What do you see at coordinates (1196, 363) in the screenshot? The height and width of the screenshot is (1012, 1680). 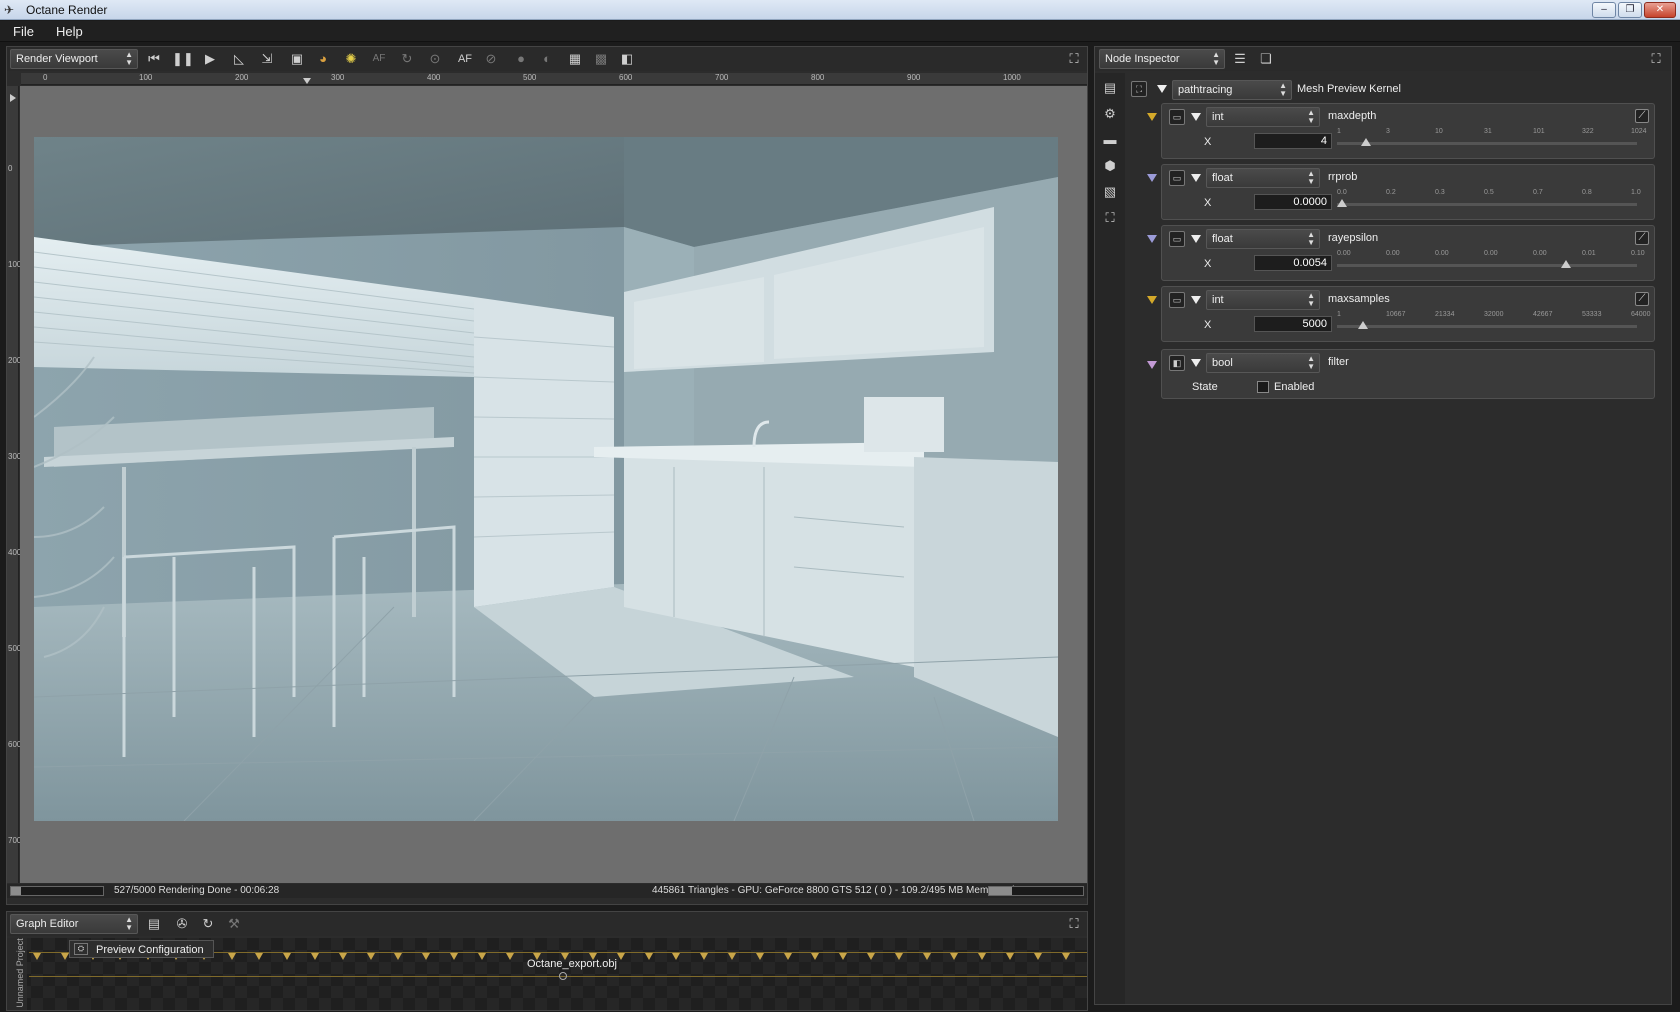 I see `filter-collapse-icon` at bounding box center [1196, 363].